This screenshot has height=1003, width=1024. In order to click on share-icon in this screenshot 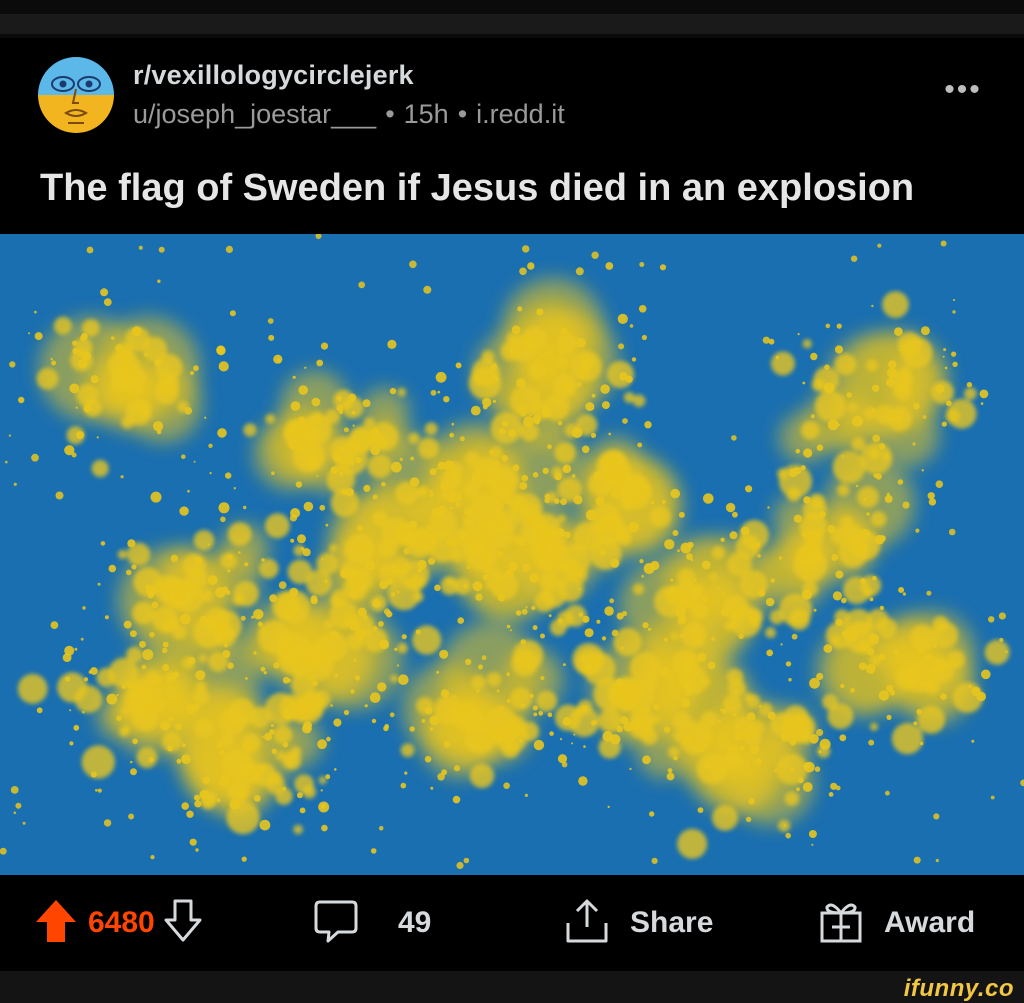, I will do `click(587, 923)`.